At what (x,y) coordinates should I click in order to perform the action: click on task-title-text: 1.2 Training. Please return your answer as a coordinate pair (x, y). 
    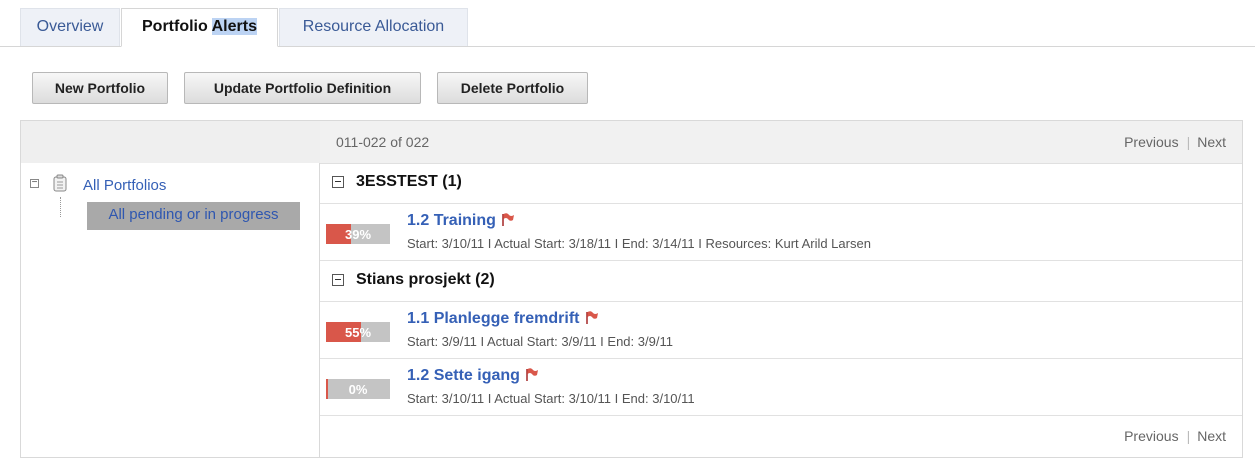
    Looking at the image, I should click on (451, 220).